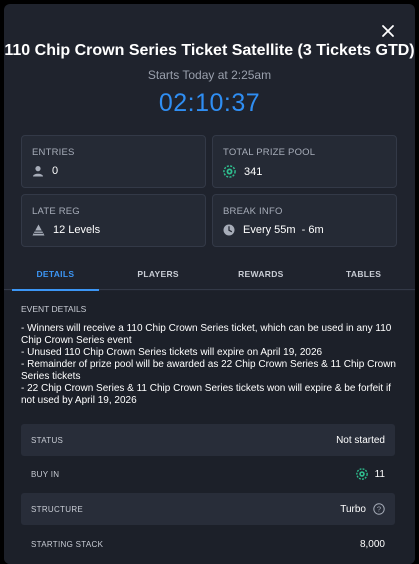  What do you see at coordinates (261, 274) in the screenshot?
I see `tab-rewards: REWARDS` at bounding box center [261, 274].